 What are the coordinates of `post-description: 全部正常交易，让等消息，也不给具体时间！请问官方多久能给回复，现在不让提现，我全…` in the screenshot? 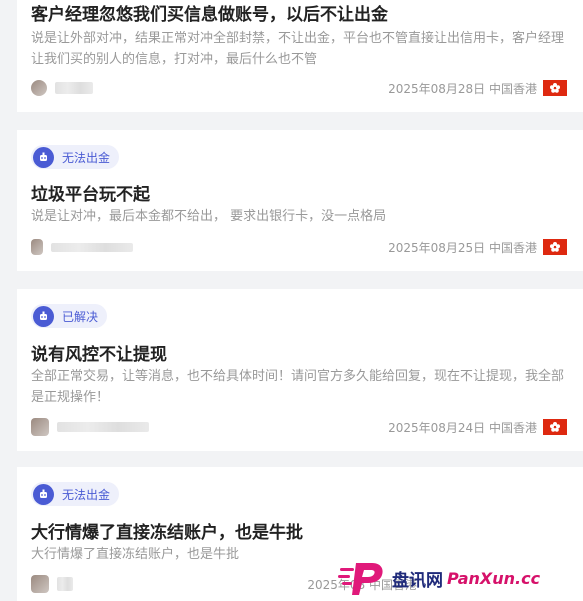 It's located at (298, 387).